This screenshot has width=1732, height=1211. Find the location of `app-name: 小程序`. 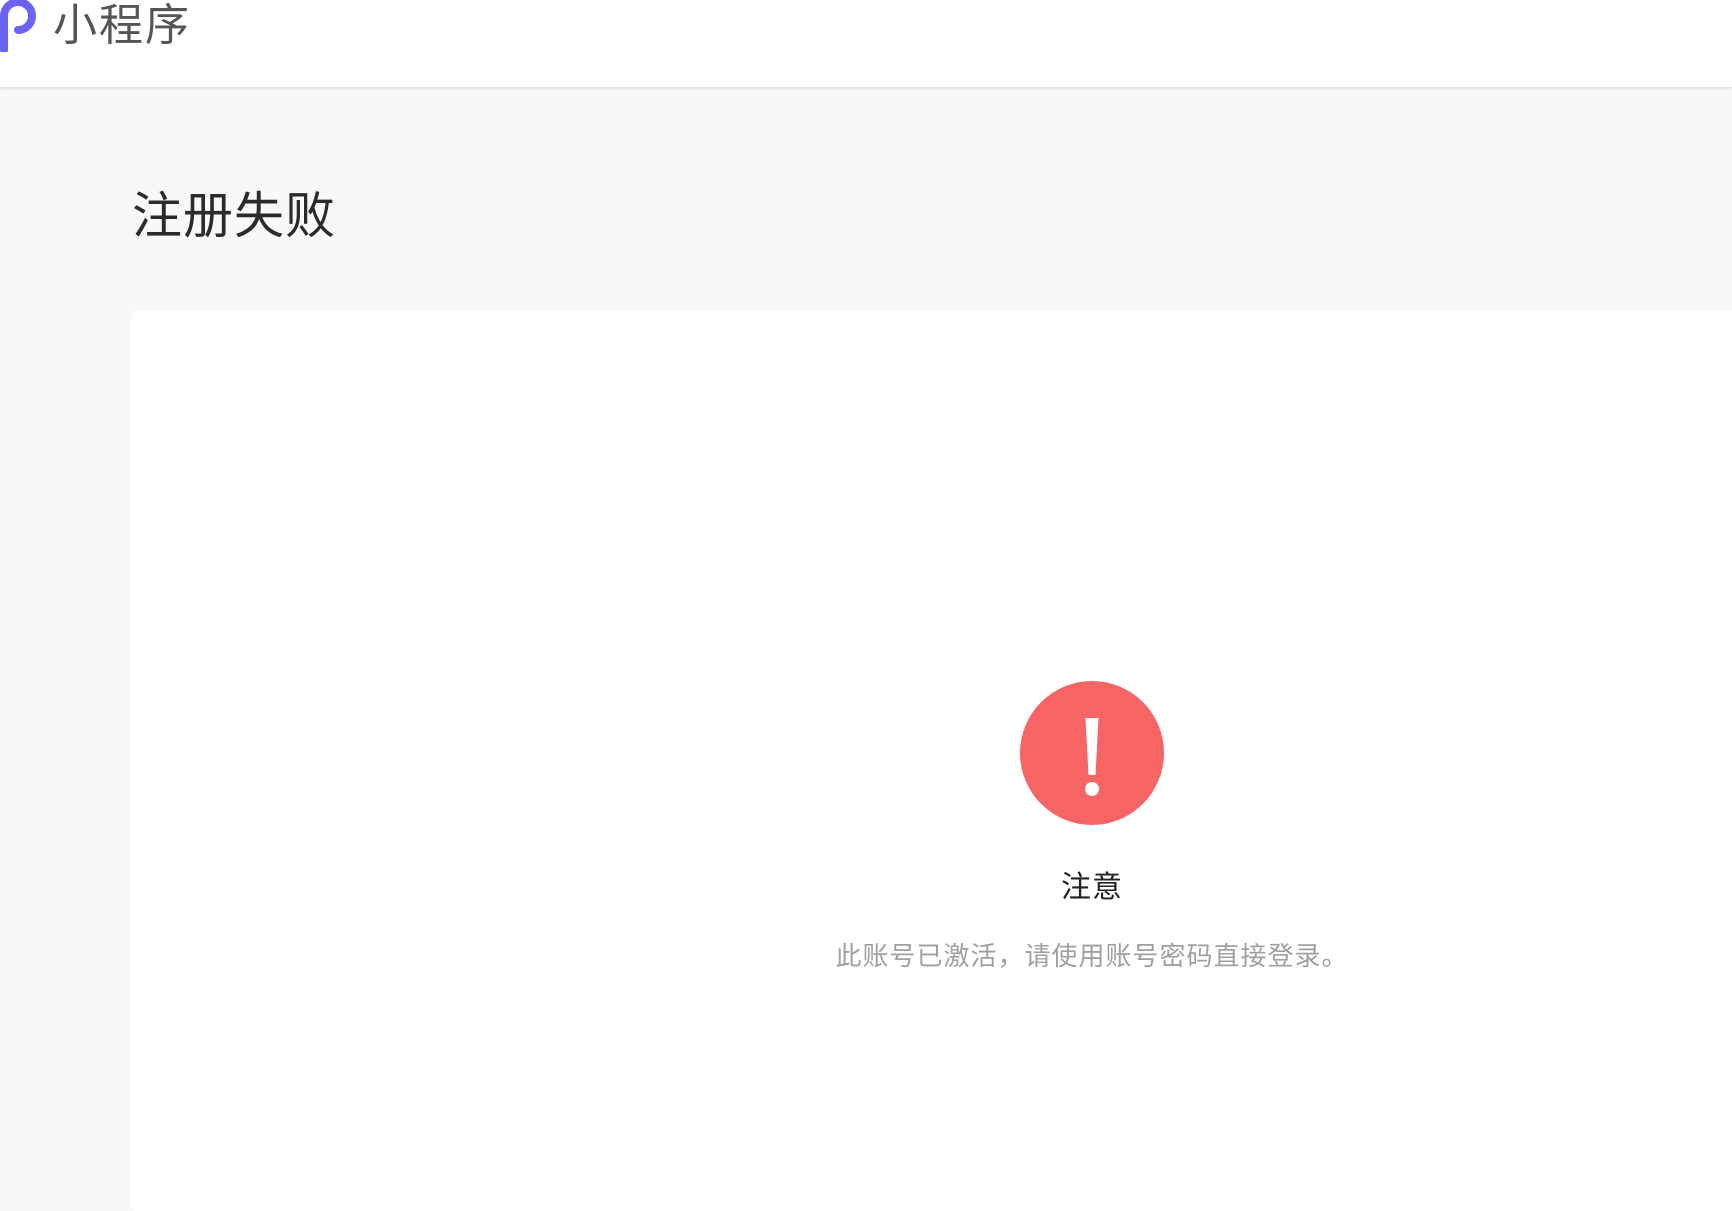

app-name: 小程序 is located at coordinates (122, 26).